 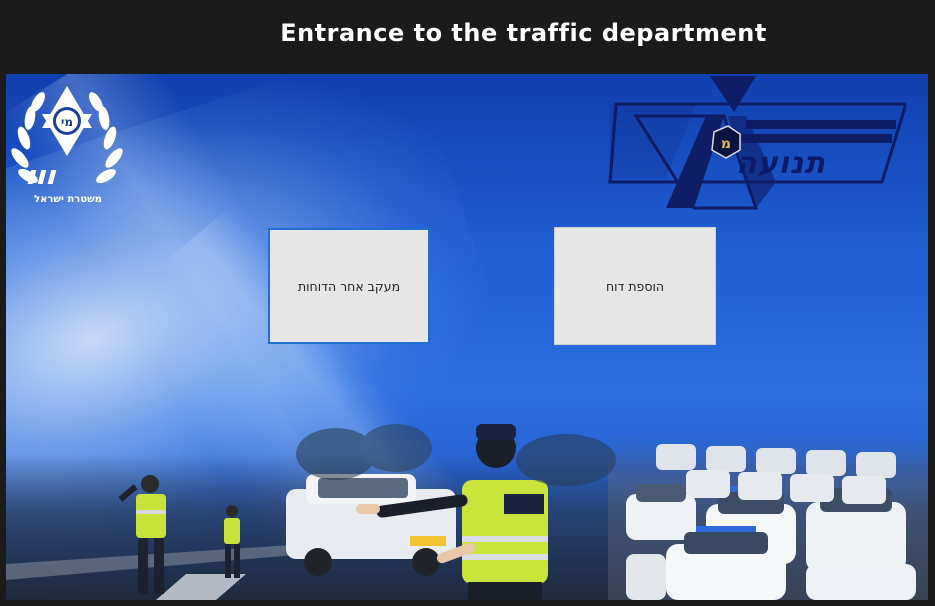 What do you see at coordinates (757, 143) in the screenshot?
I see `traffic-star-logo-icon: מ` at bounding box center [757, 143].